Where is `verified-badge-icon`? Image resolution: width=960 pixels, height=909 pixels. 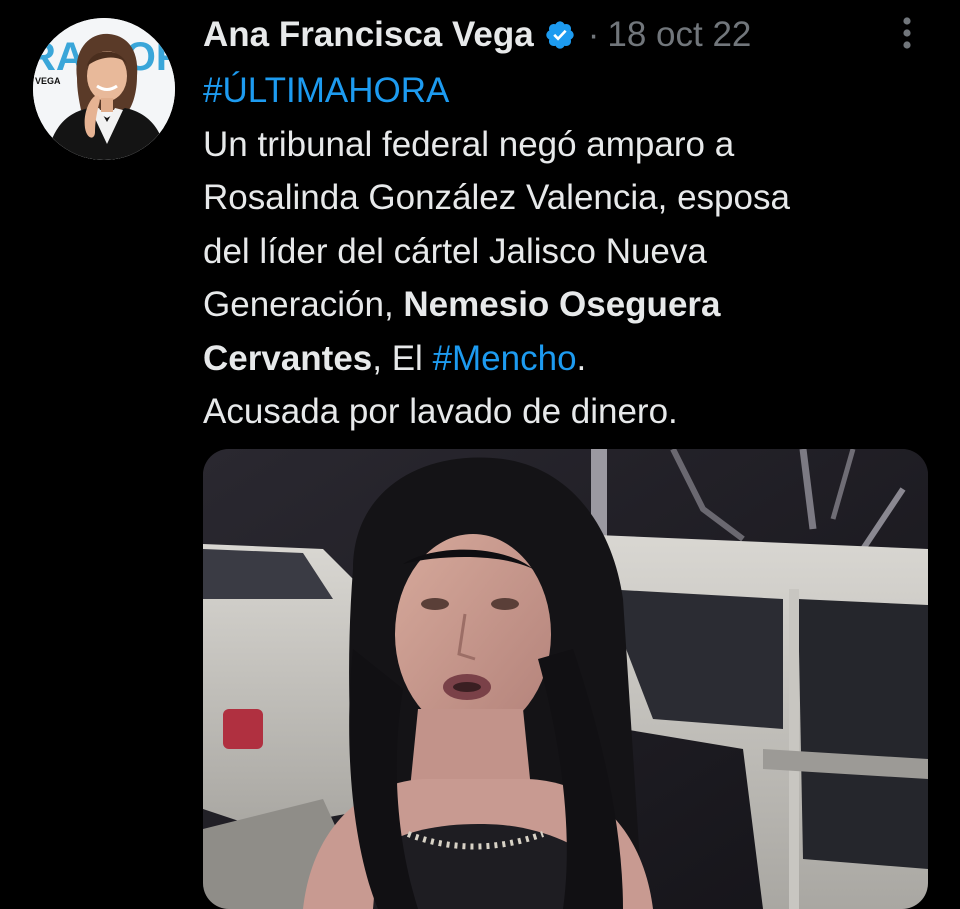 verified-badge-icon is located at coordinates (560, 35).